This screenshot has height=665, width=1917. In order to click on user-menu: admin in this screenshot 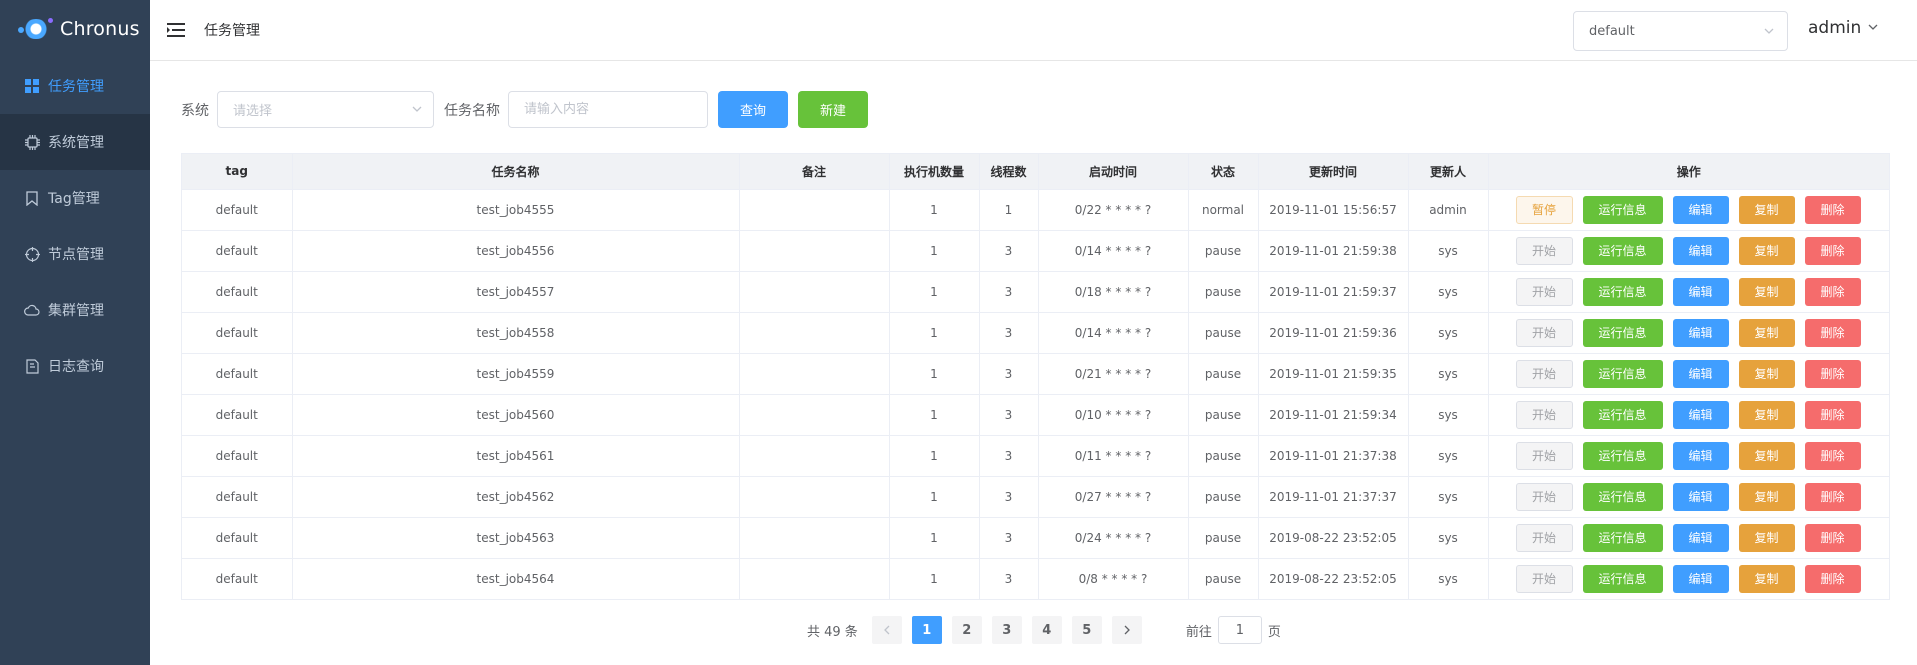, I will do `click(1843, 28)`.